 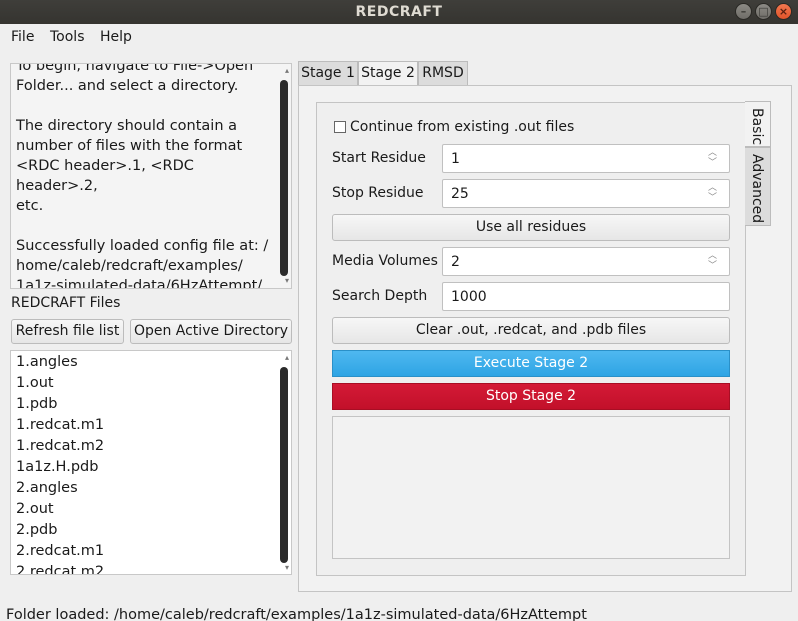 What do you see at coordinates (66, 303) in the screenshot?
I see `files-section-label: REDCRAFT Files` at bounding box center [66, 303].